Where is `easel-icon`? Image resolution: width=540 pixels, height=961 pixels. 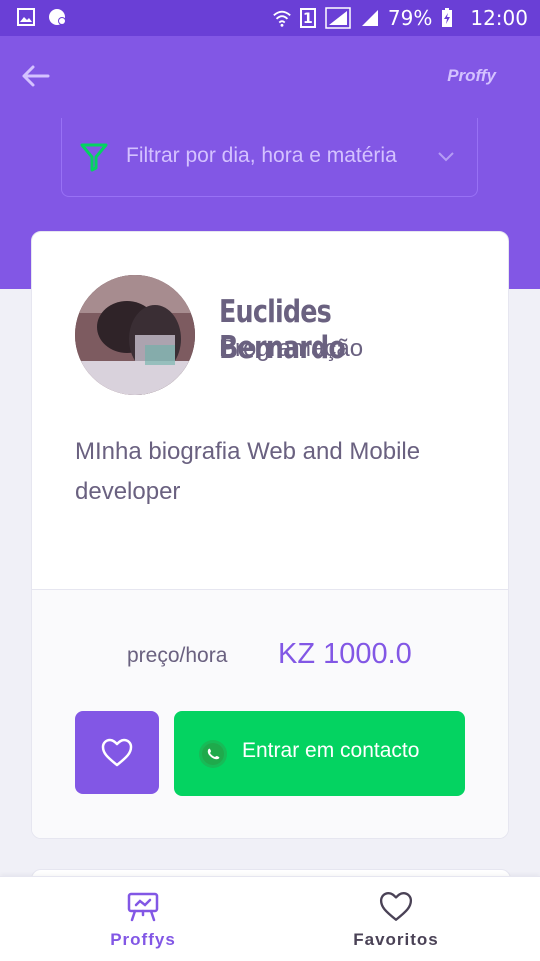 easel-icon is located at coordinates (143, 907).